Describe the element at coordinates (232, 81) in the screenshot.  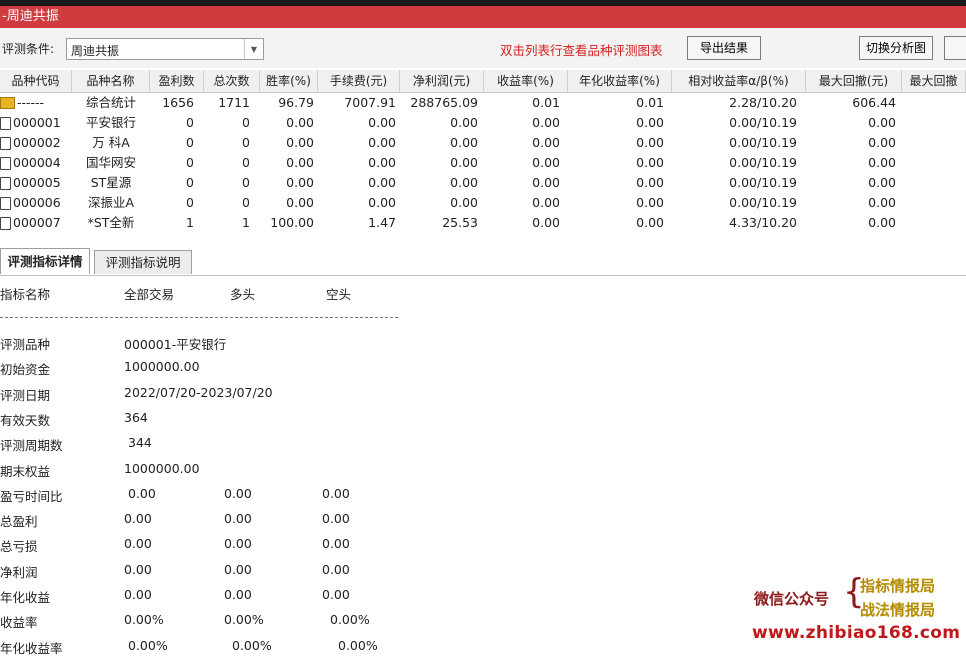
I see `column-header: 总次数` at that location.